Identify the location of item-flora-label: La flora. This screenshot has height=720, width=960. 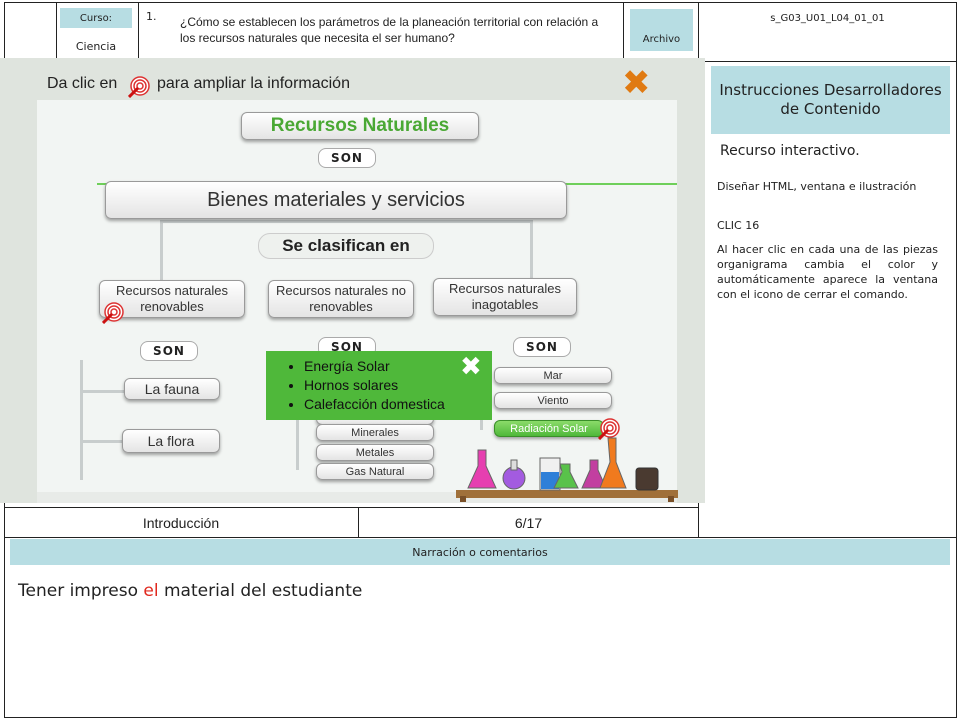
(171, 441).